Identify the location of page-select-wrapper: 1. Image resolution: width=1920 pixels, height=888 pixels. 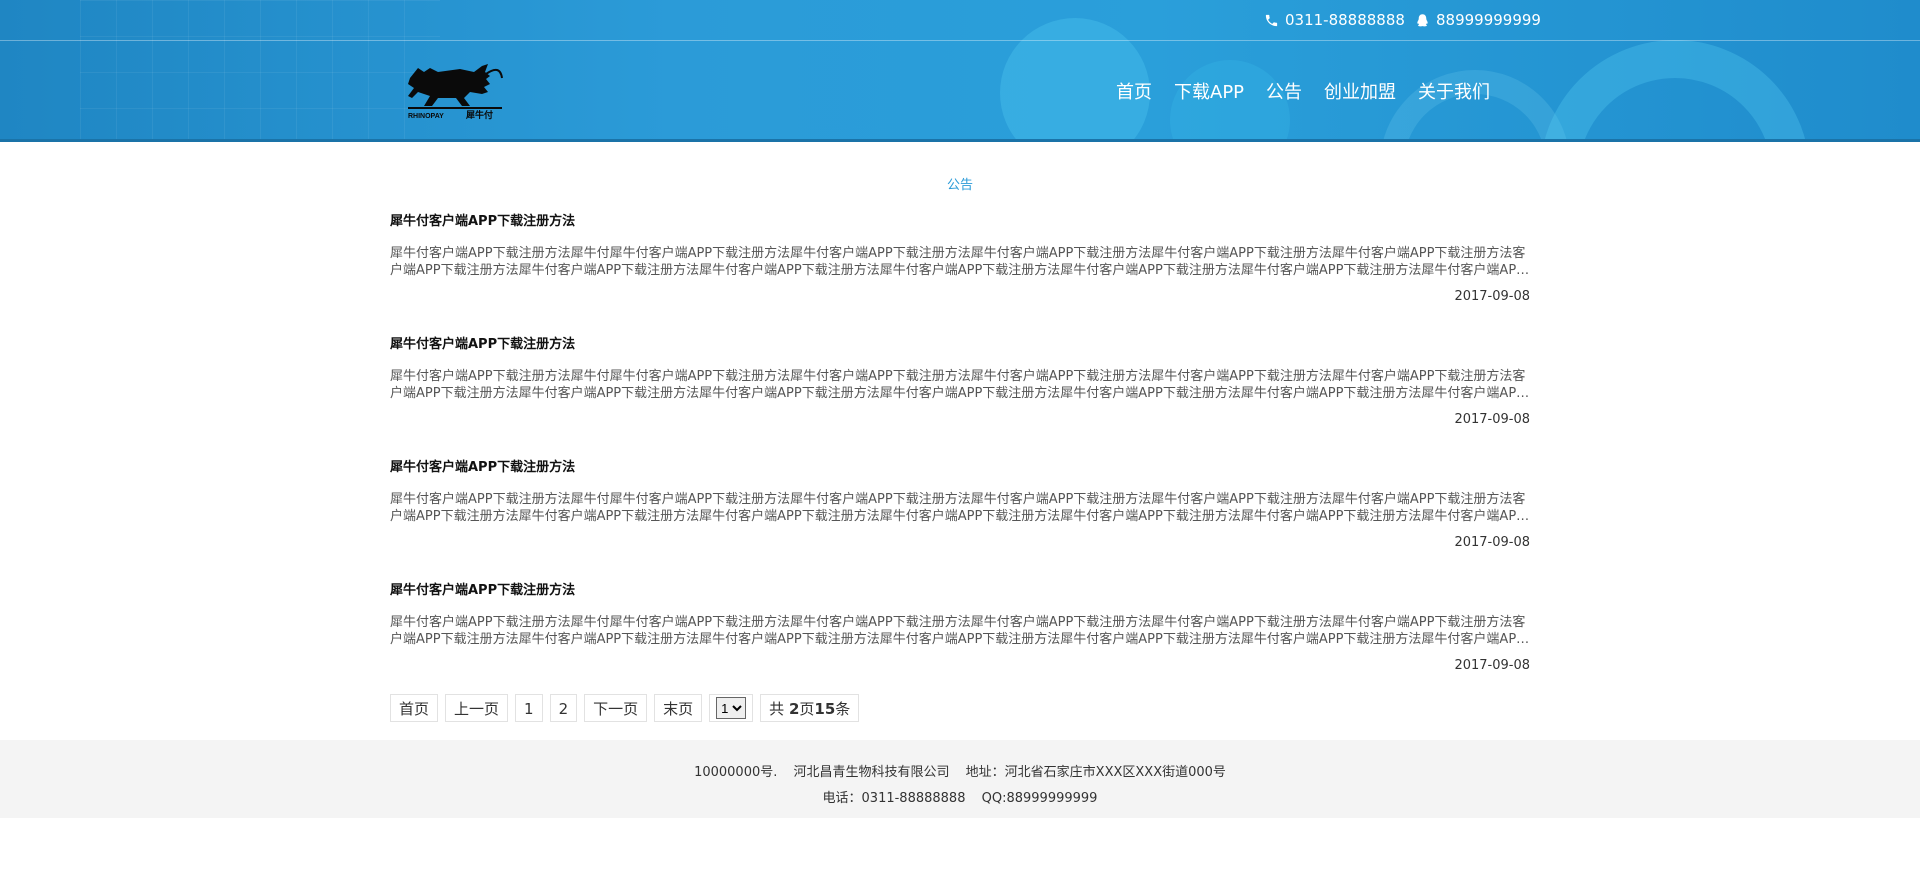
(731, 708).